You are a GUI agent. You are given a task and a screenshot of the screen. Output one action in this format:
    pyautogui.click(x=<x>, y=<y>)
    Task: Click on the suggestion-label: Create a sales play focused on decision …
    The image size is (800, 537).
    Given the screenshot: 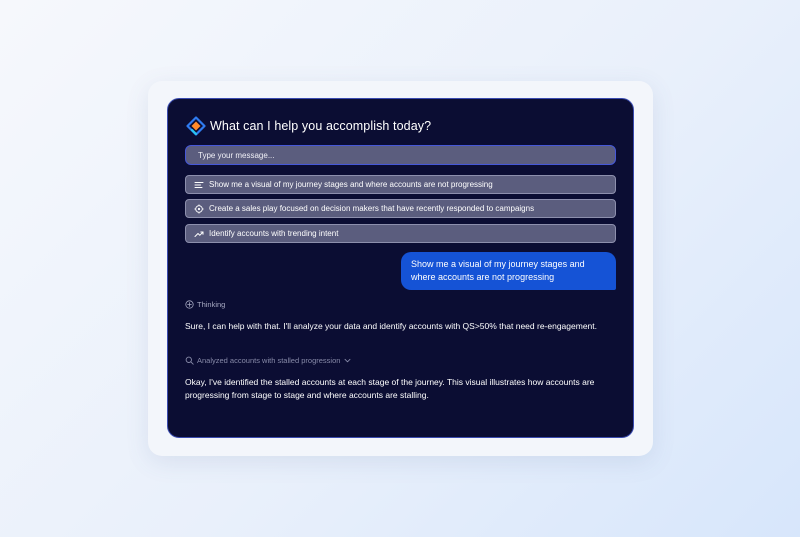 What is the action you would take?
    pyautogui.click(x=372, y=208)
    